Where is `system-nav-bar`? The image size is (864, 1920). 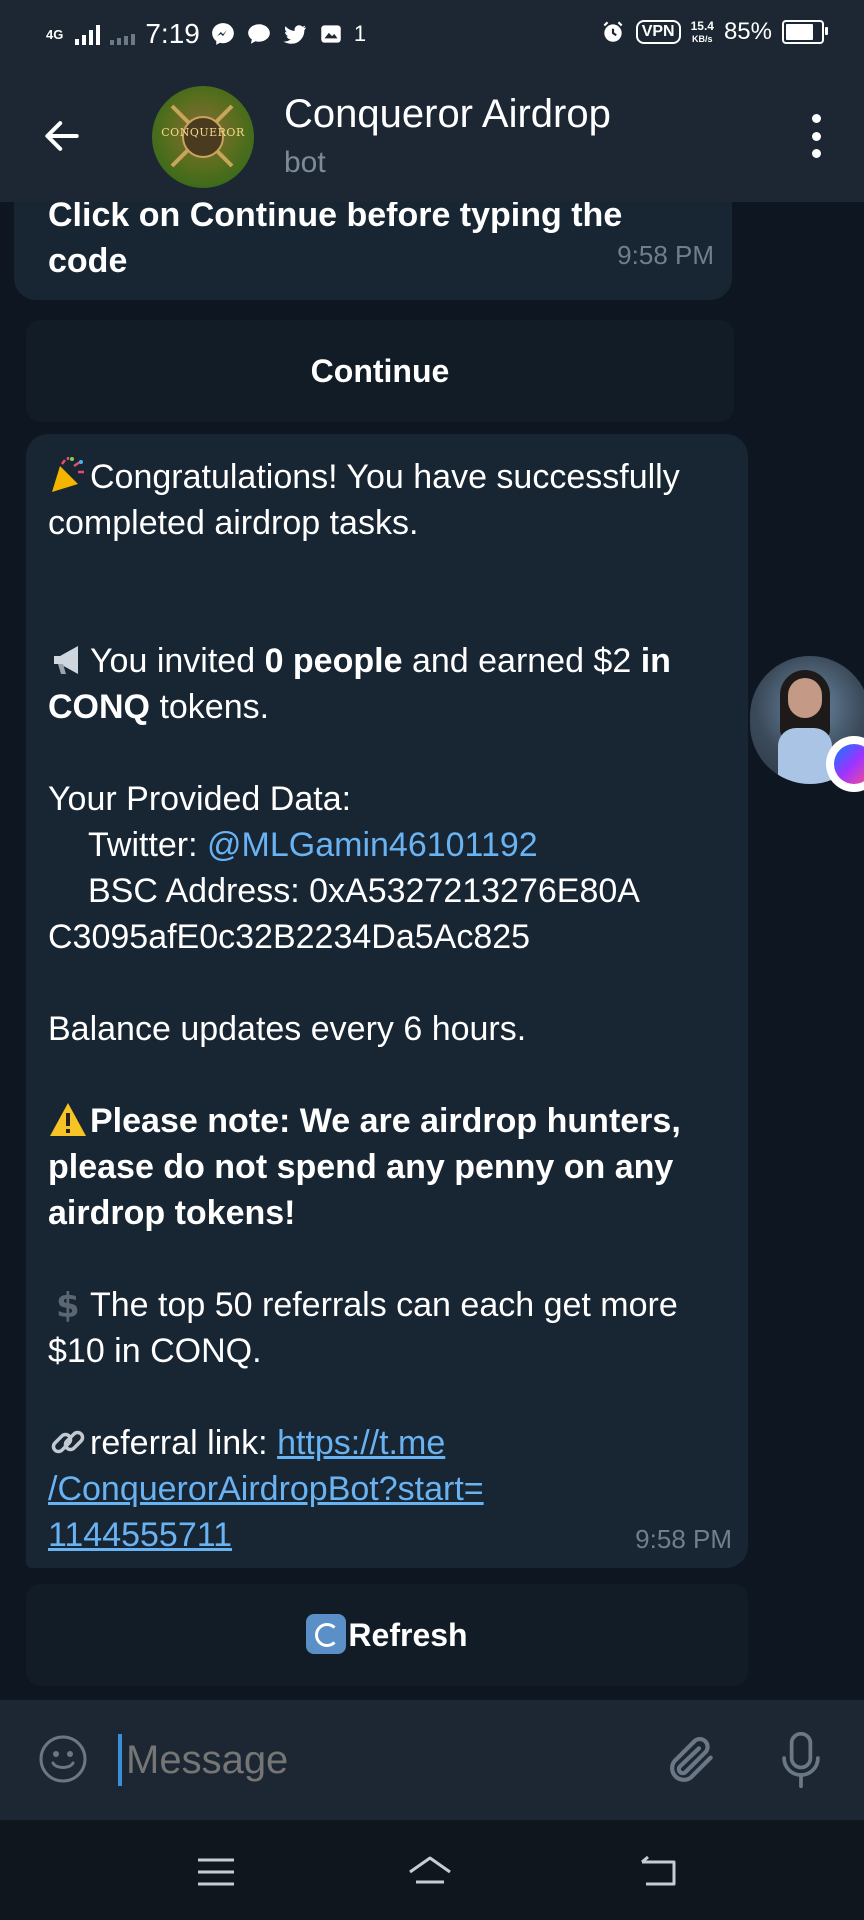 system-nav-bar is located at coordinates (432, 1870).